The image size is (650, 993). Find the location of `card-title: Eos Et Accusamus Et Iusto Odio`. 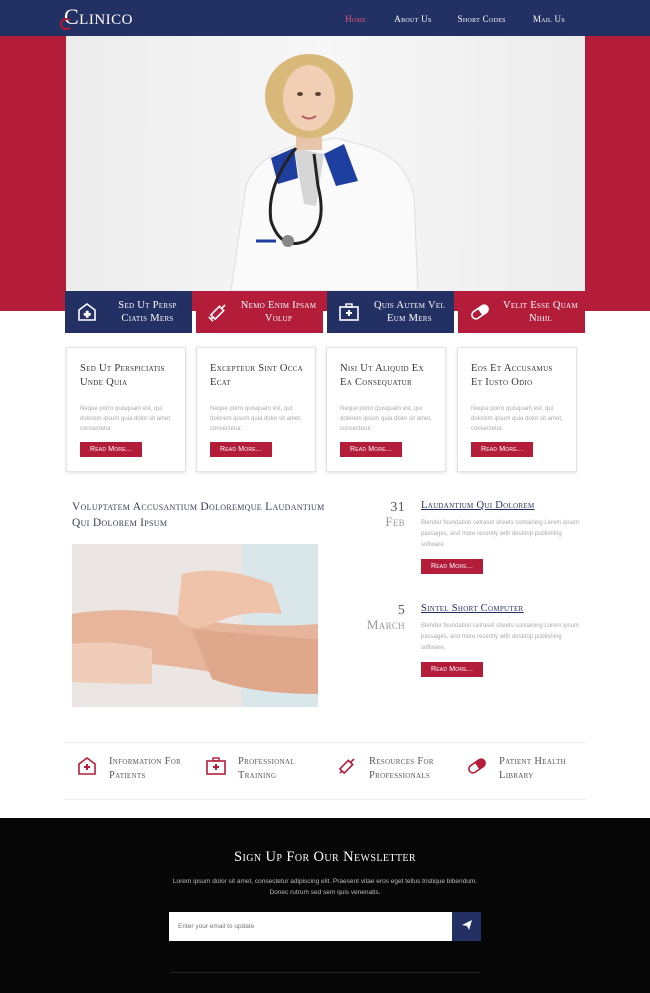

card-title: Eos Et Accusamus Et Iusto Odio is located at coordinates (512, 375).